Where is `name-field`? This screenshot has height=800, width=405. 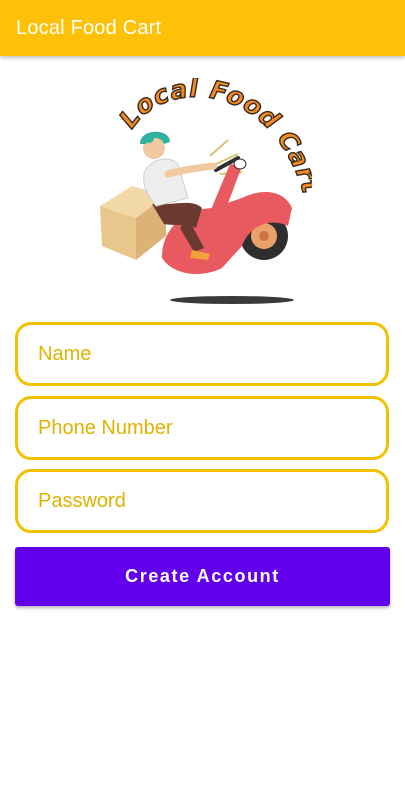 name-field is located at coordinates (202, 354).